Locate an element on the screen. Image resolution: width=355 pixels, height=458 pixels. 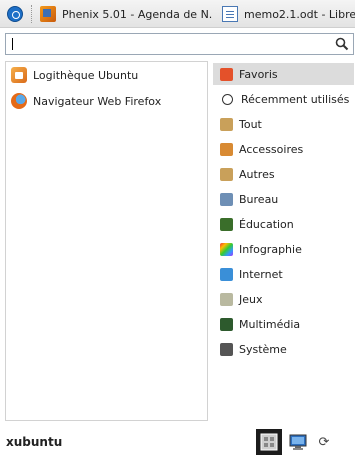
other-apps-icon is located at coordinates (226, 174).